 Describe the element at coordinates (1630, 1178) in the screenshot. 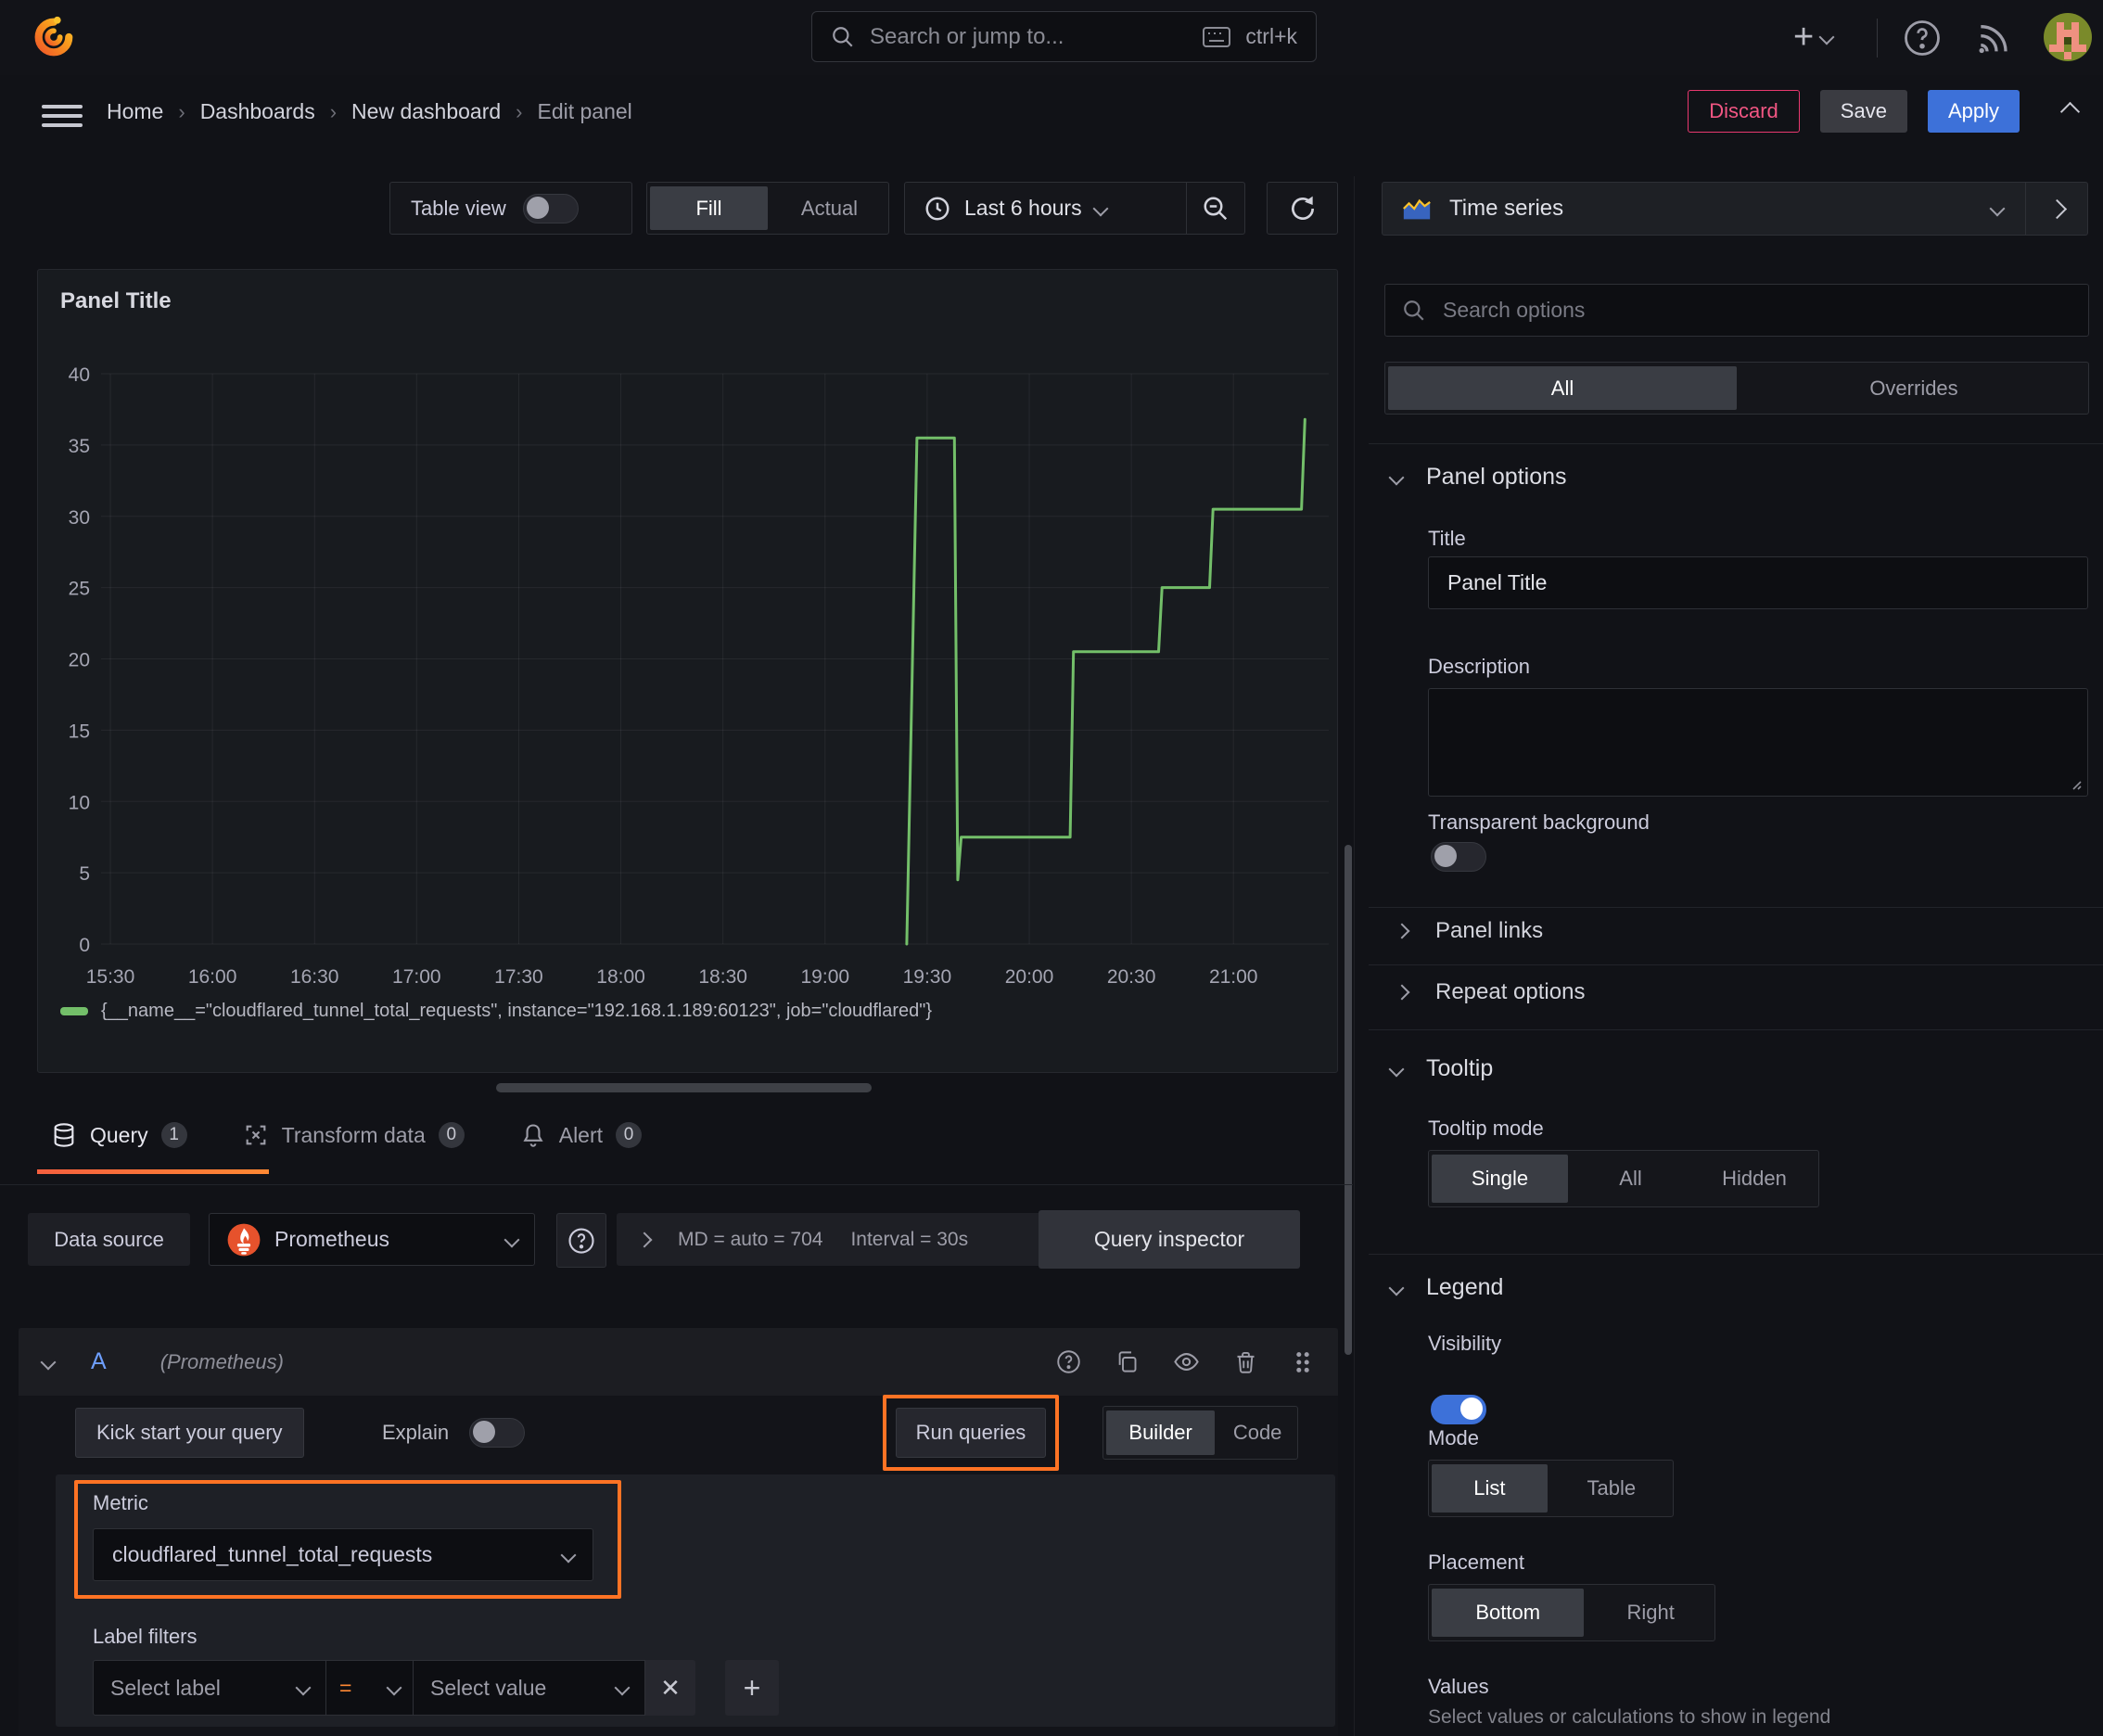

I see `tooltip-mode-all: All` at that location.